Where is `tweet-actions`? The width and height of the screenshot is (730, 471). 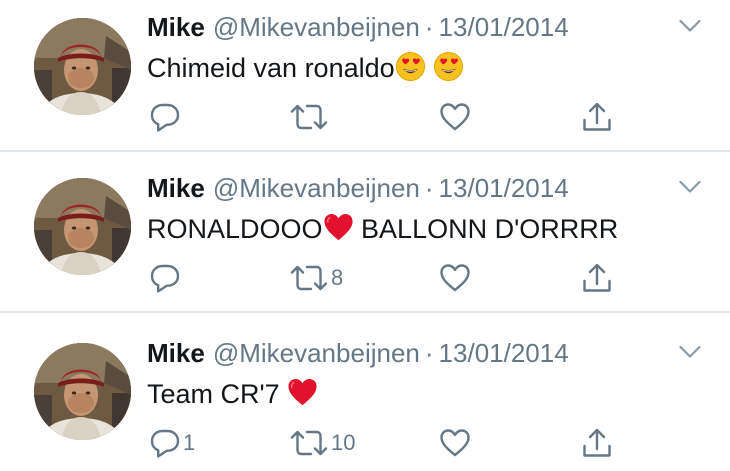
tweet-actions is located at coordinates (397, 117).